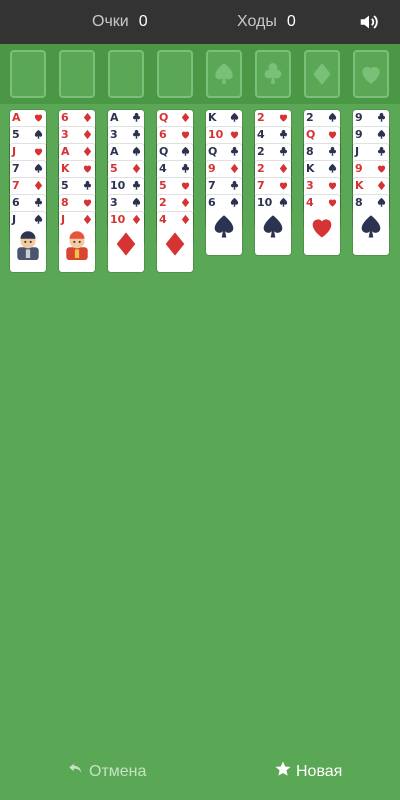 The image size is (400, 800). What do you see at coordinates (283, 771) in the screenshot?
I see `star-icon` at bounding box center [283, 771].